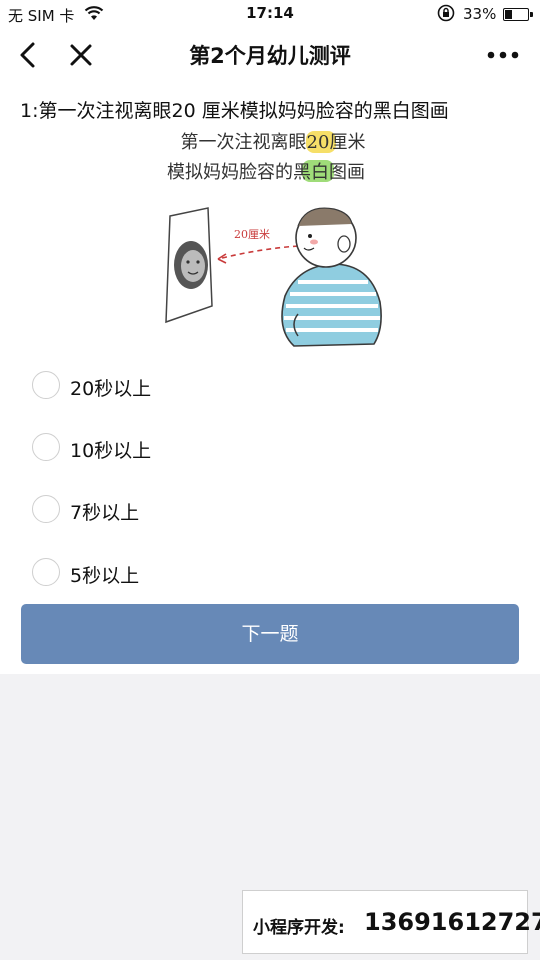  I want to click on baby-drawing, so click(331, 277).